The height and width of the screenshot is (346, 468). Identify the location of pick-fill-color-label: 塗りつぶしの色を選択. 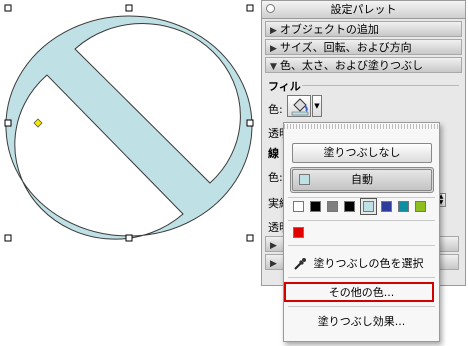
(368, 263).